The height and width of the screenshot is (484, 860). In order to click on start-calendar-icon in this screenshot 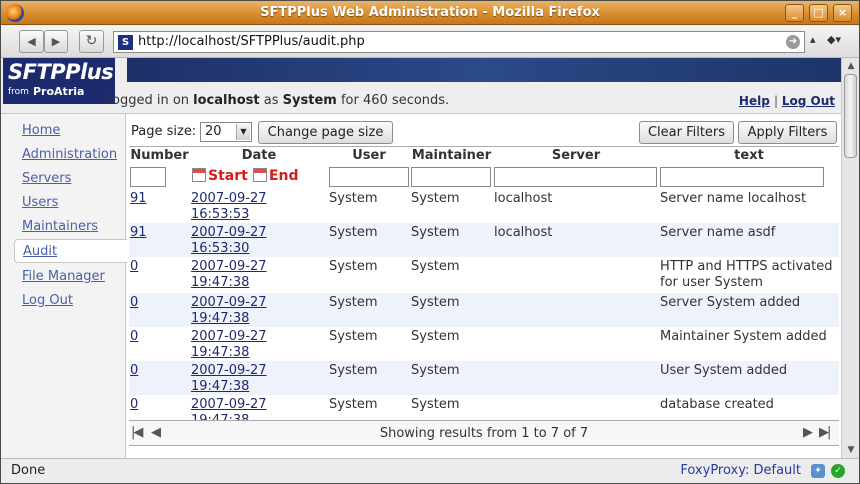, I will do `click(199, 174)`.